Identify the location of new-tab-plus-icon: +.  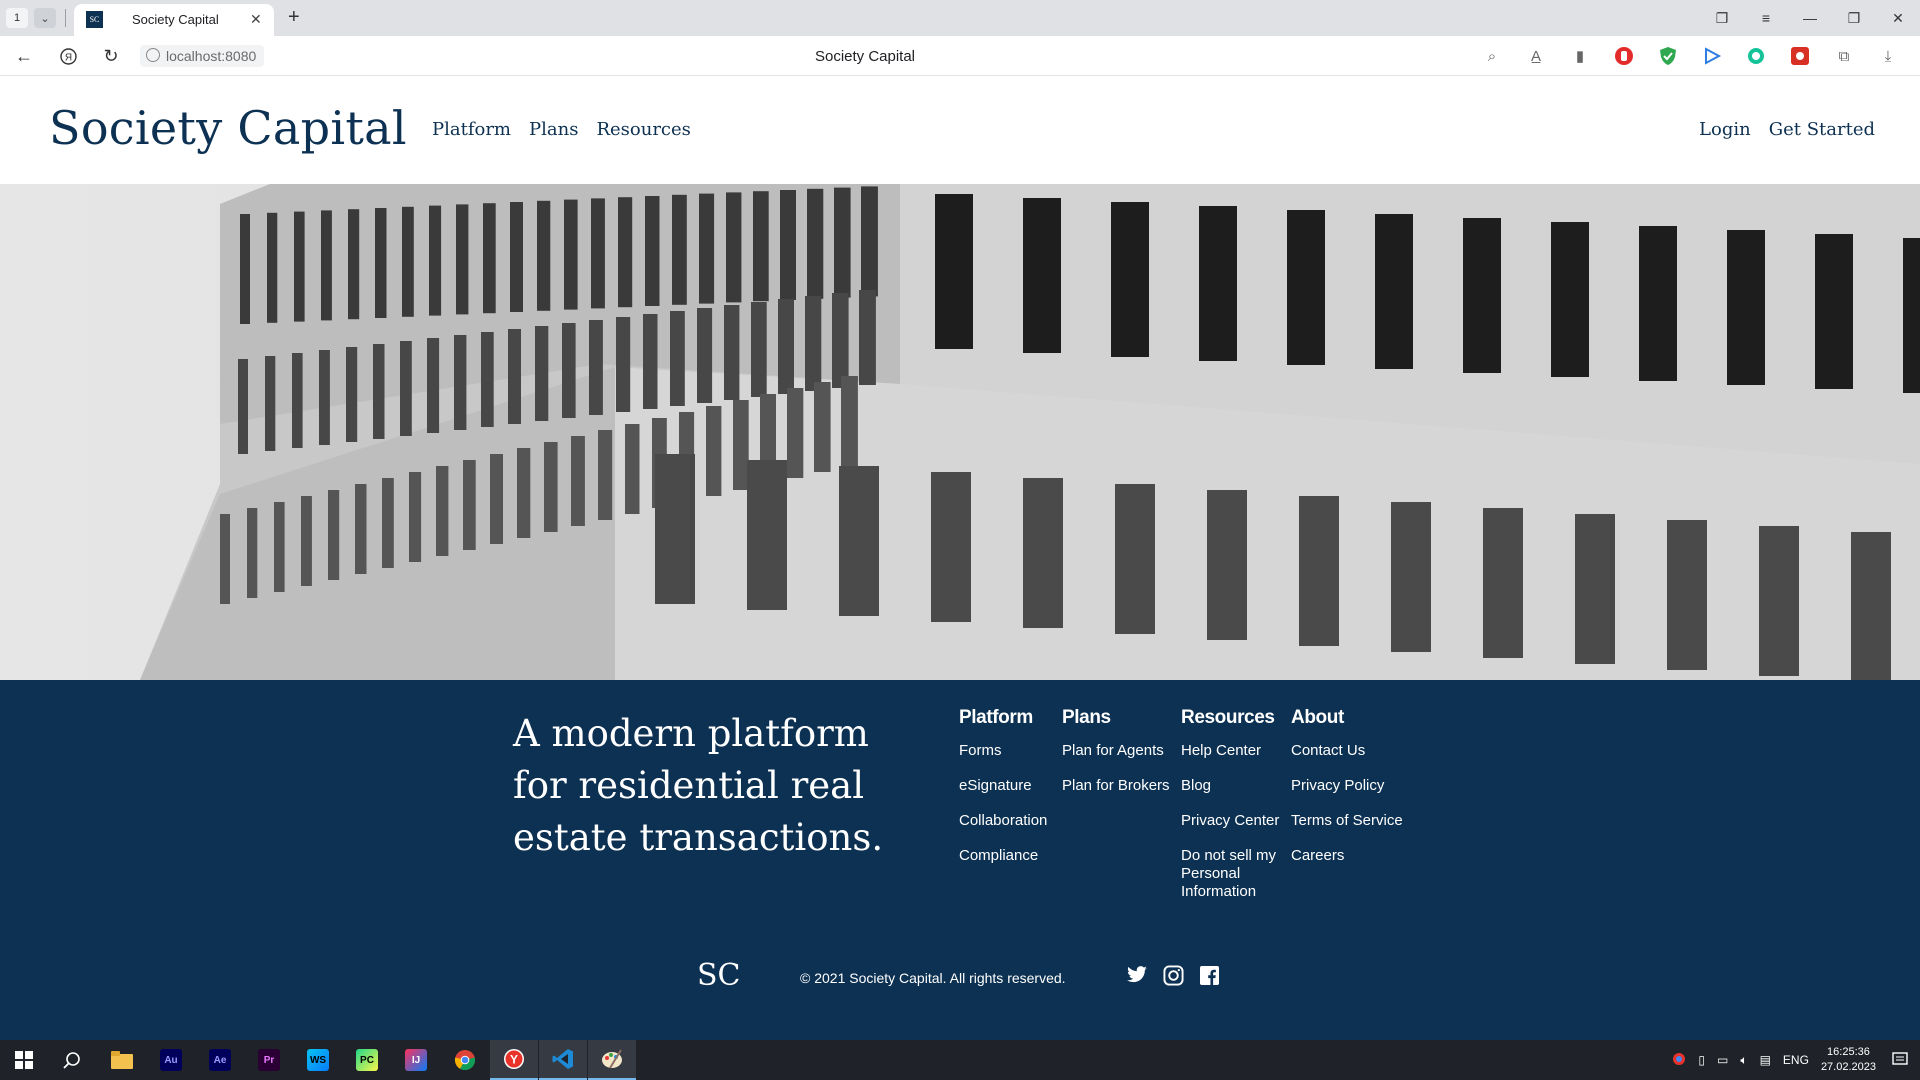
(294, 17).